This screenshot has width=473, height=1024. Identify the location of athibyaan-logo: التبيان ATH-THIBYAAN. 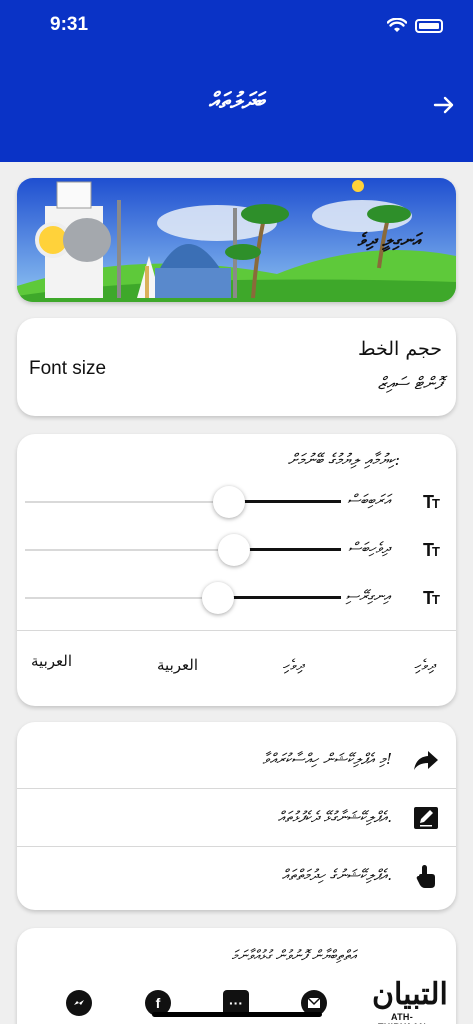
(410, 1000).